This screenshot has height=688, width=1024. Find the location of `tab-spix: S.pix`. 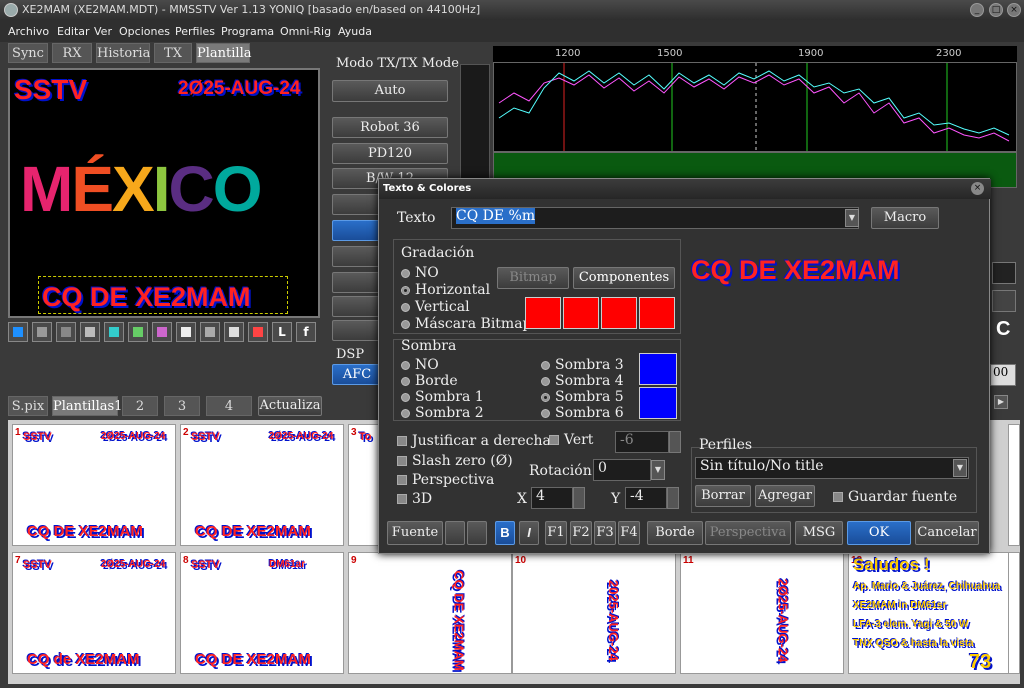

tab-spix: S.pix is located at coordinates (28, 406).